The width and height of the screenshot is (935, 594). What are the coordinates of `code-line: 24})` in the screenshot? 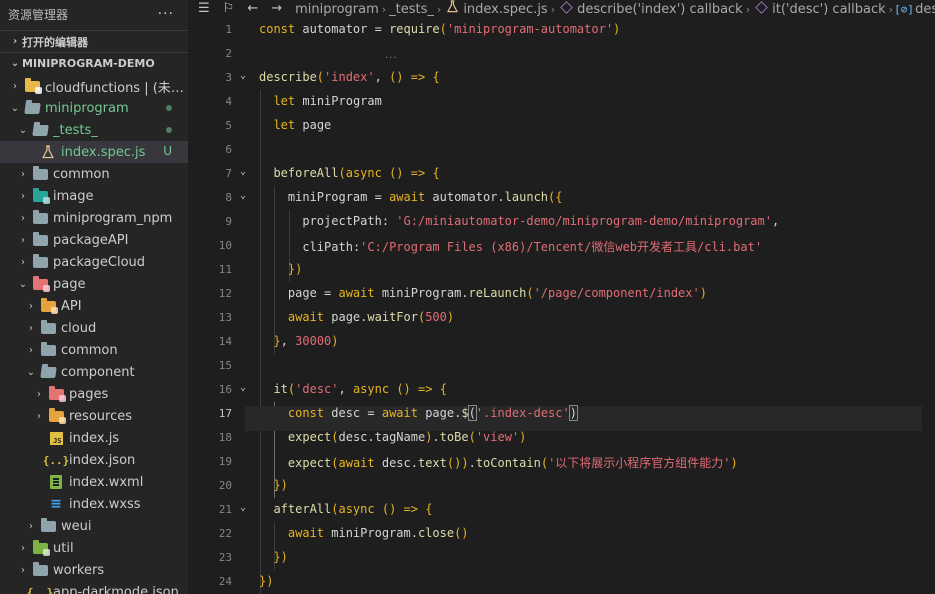 It's located at (561, 582).